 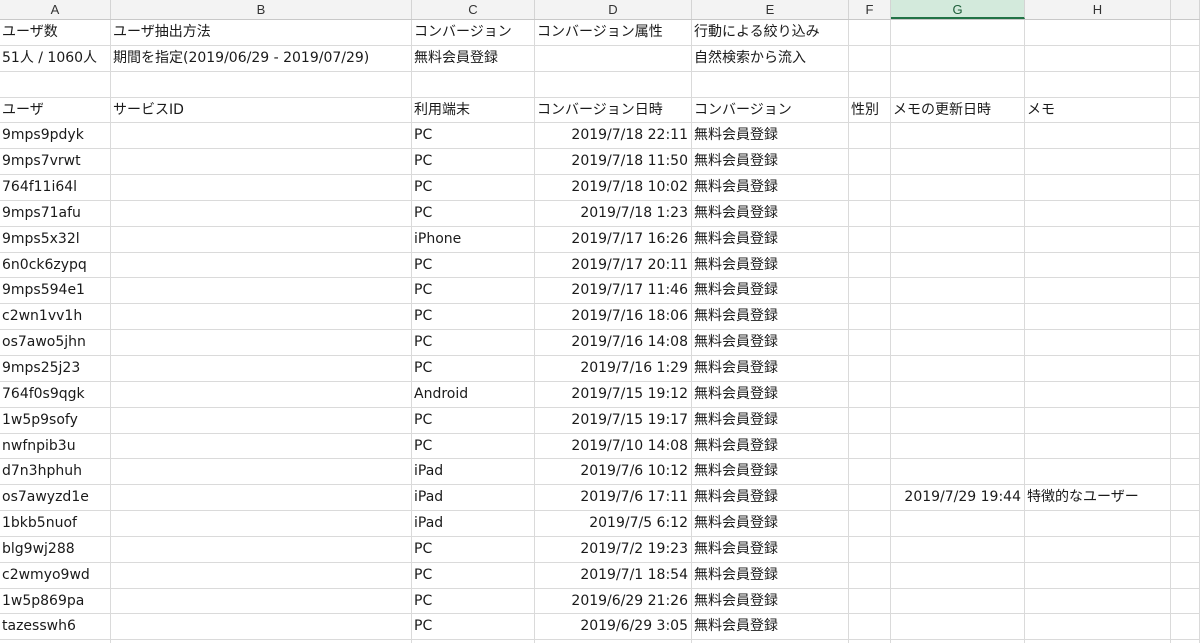 What do you see at coordinates (770, 33) in the screenshot?
I see `cell: 行動による絞り込み` at bounding box center [770, 33].